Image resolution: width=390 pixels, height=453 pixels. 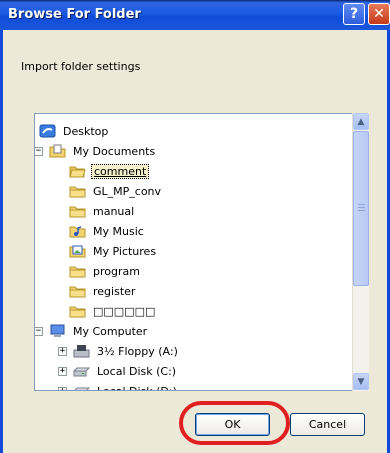 I want to click on tree-item-label: GL_MP_conv, so click(x=127, y=191).